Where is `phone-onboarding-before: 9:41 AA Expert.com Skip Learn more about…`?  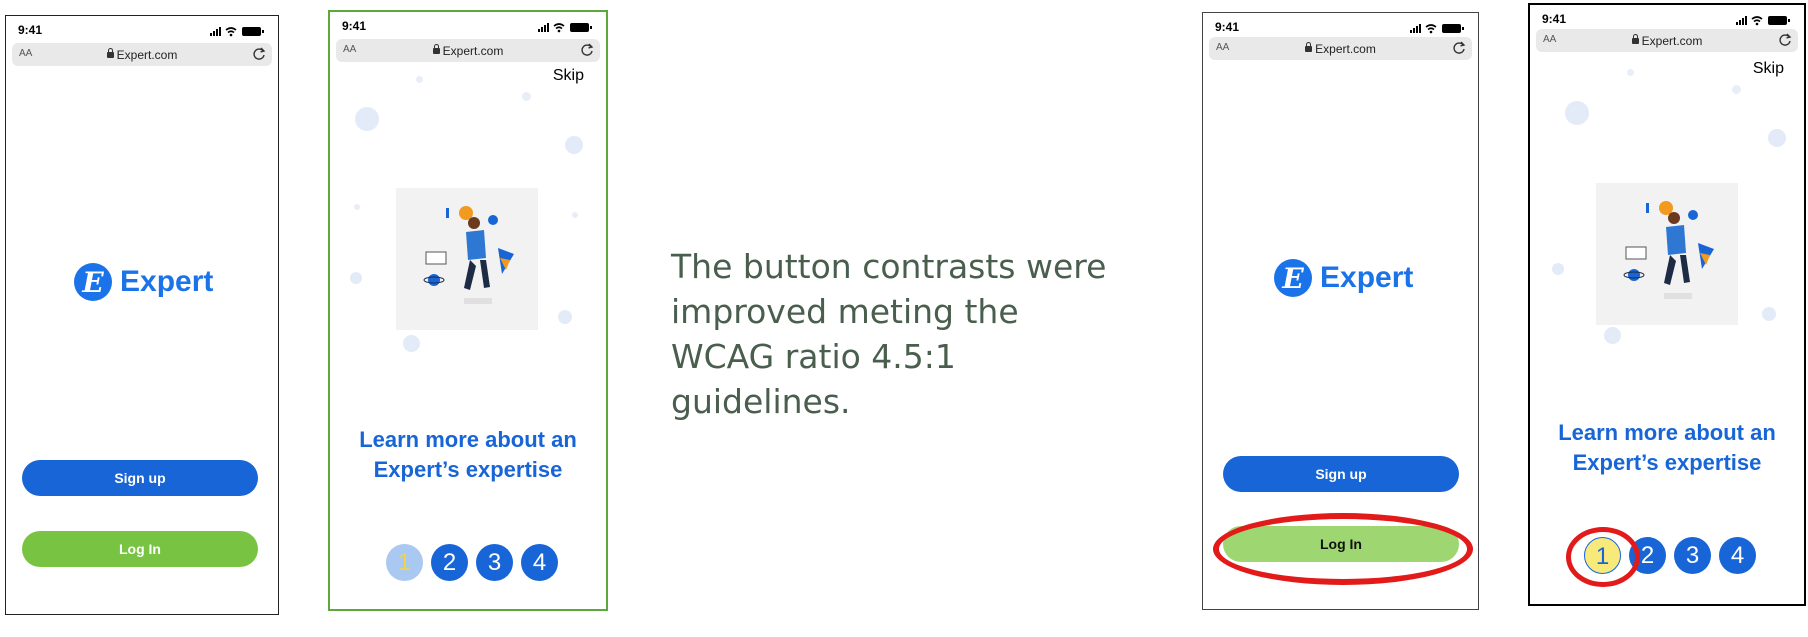 phone-onboarding-before: 9:41 AA Expert.com Skip Learn more about… is located at coordinates (468, 310).